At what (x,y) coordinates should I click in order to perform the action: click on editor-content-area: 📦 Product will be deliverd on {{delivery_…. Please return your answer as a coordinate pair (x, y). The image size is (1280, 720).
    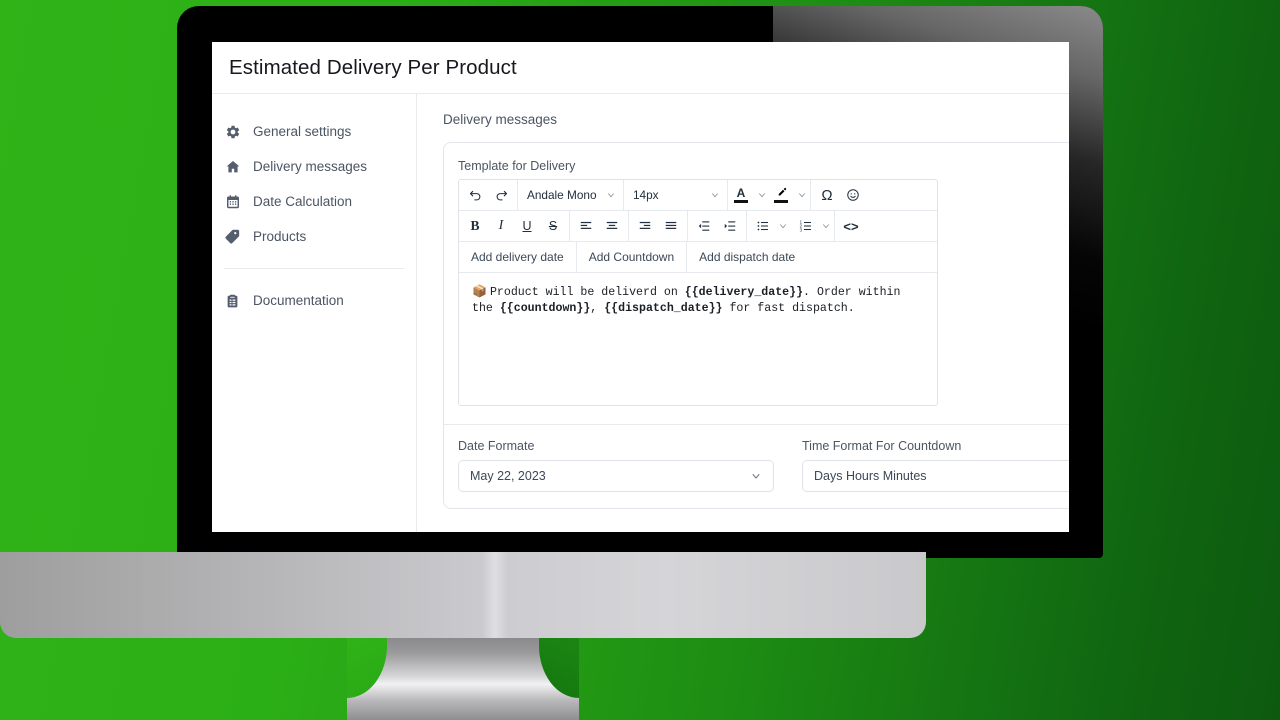
    Looking at the image, I should click on (698, 339).